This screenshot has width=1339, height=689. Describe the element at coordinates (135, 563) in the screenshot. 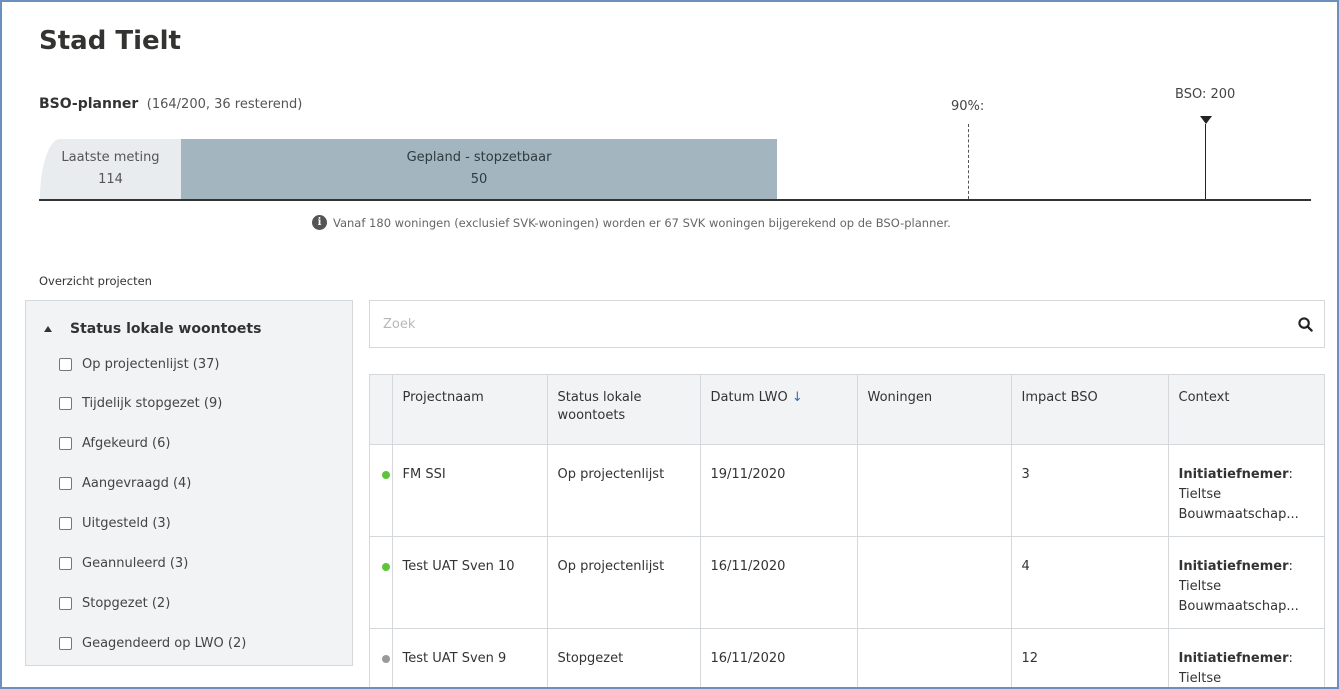

I see `filter-item-label: Geannuleerd (3)` at that location.